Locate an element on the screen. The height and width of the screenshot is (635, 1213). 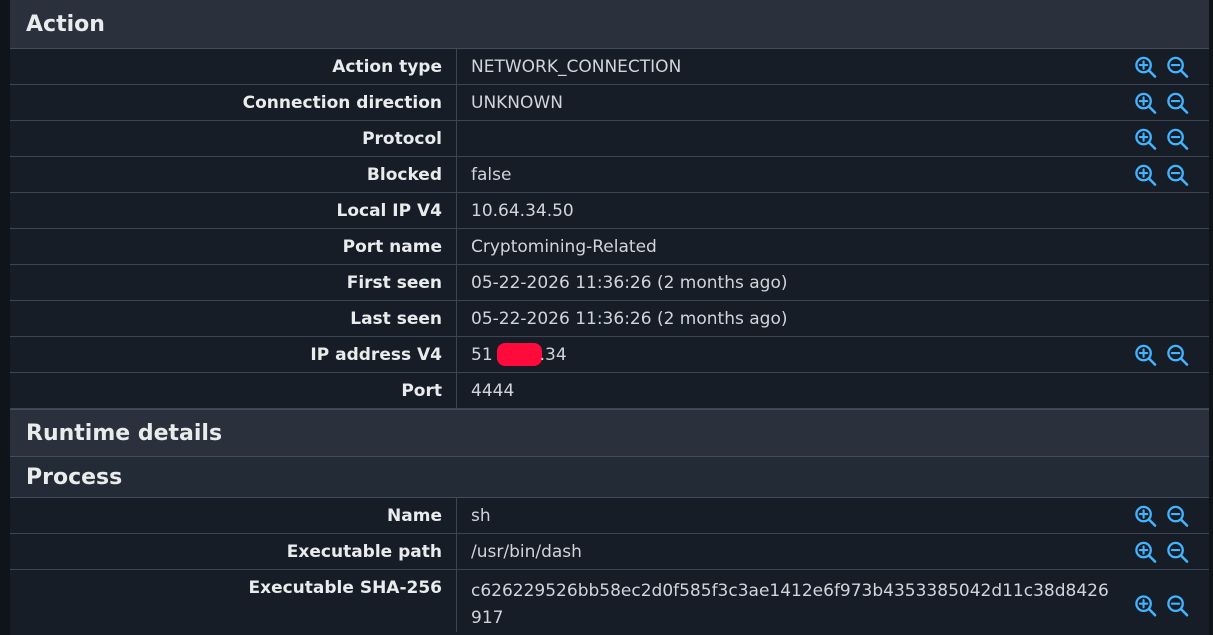
section-header-runtime: Runtime details is located at coordinates (609, 433).